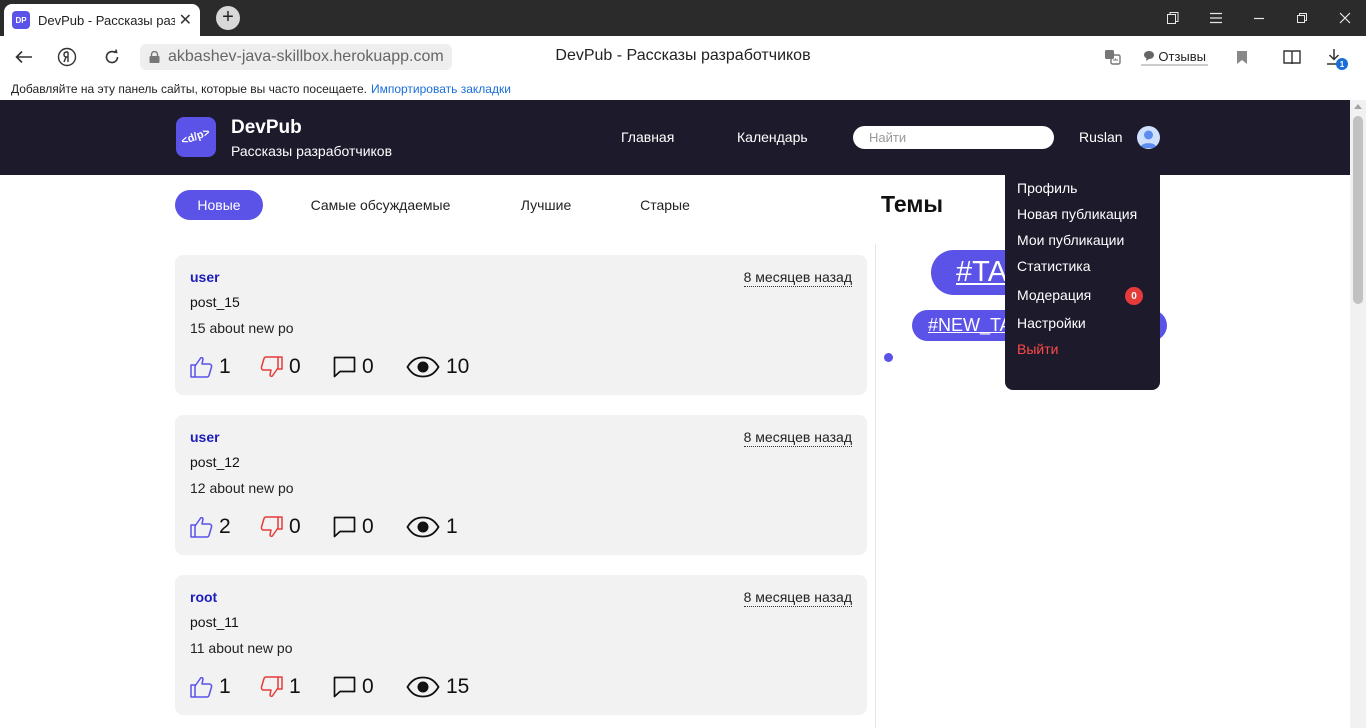 The image size is (1366, 728). I want to click on post-title: post_11, so click(214, 622).